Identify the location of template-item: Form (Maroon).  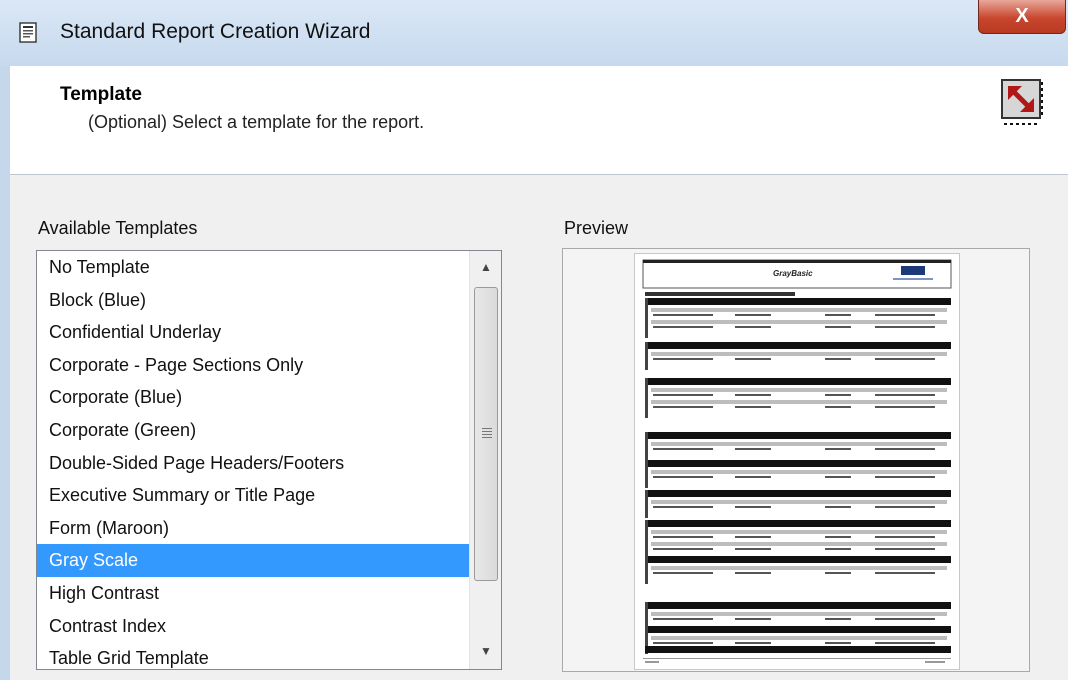
(253, 528).